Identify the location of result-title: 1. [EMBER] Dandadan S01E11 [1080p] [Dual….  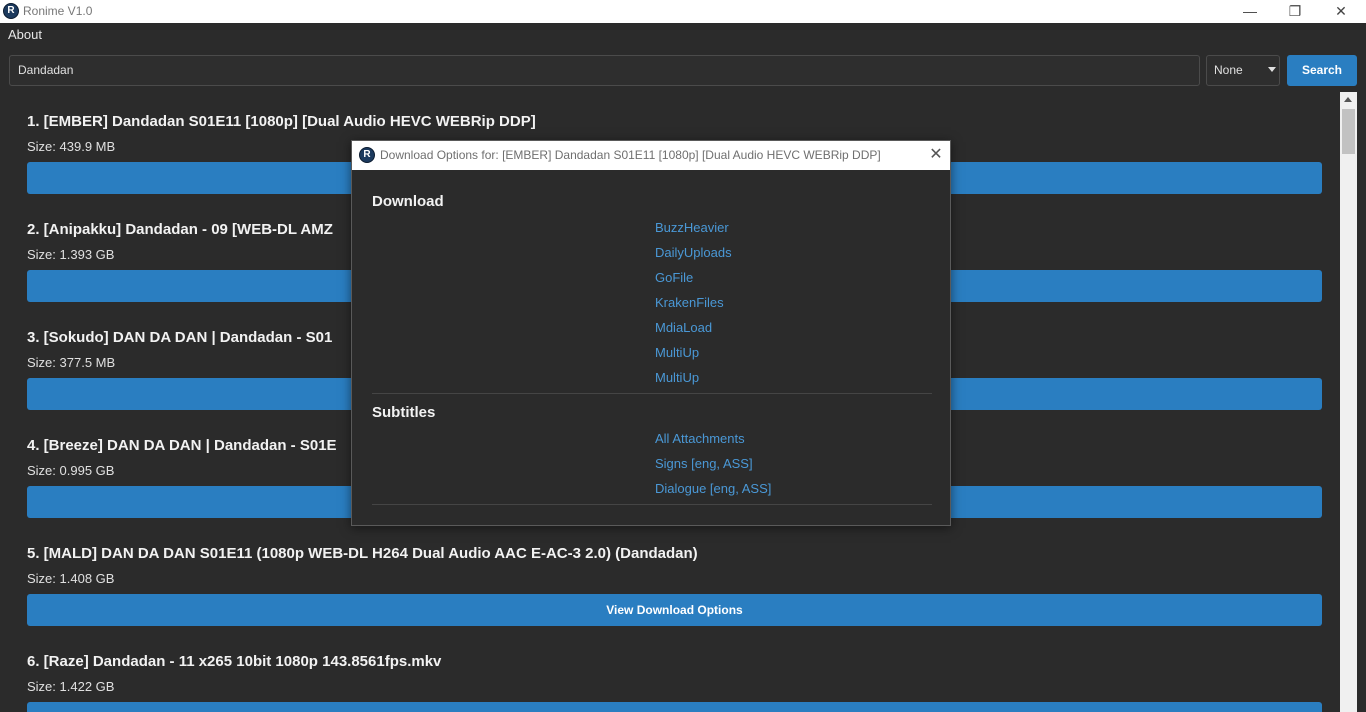
(281, 121).